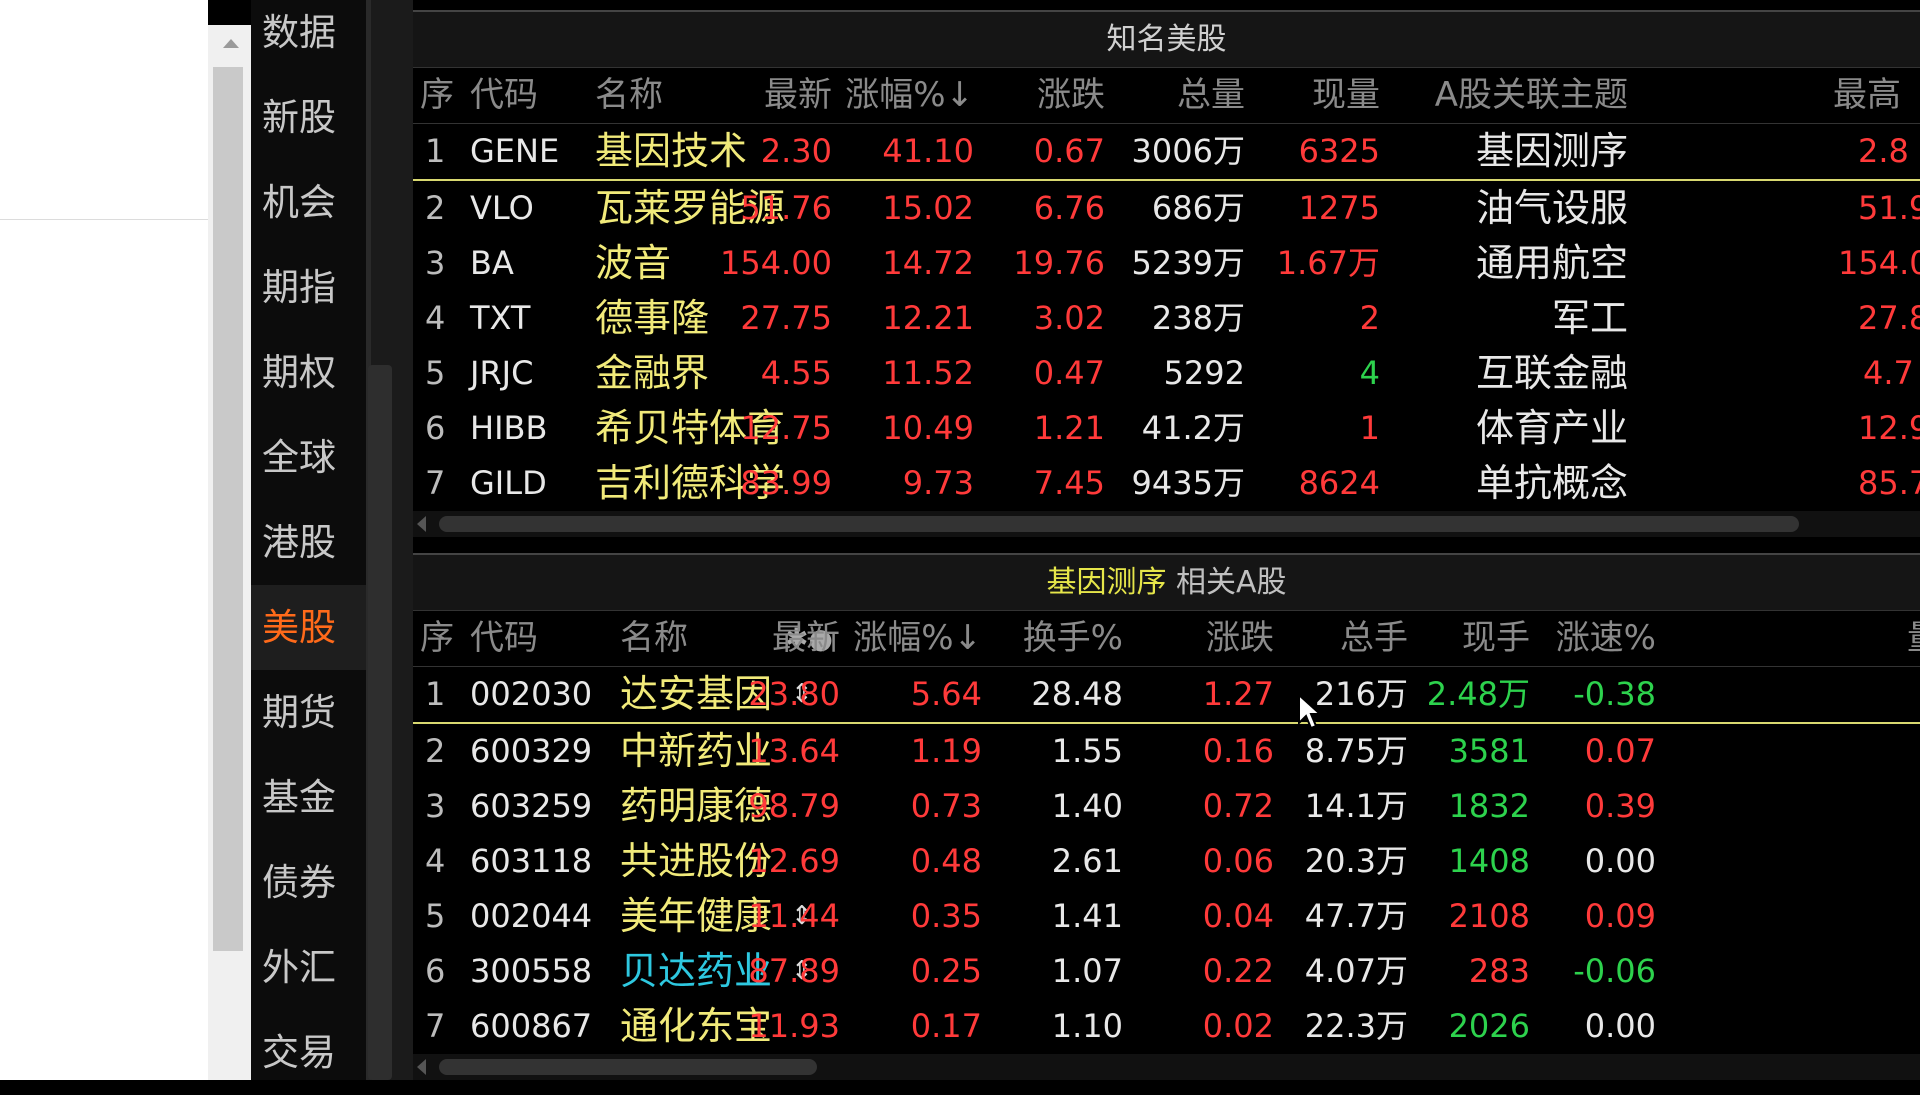  Describe the element at coordinates (1119, 524) in the screenshot. I see `us-scroll-thumb` at that location.